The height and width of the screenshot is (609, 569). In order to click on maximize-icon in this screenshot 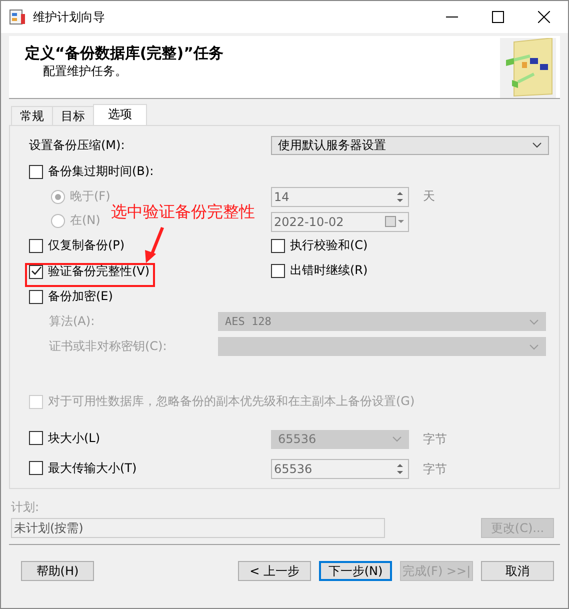, I will do `click(498, 17)`.